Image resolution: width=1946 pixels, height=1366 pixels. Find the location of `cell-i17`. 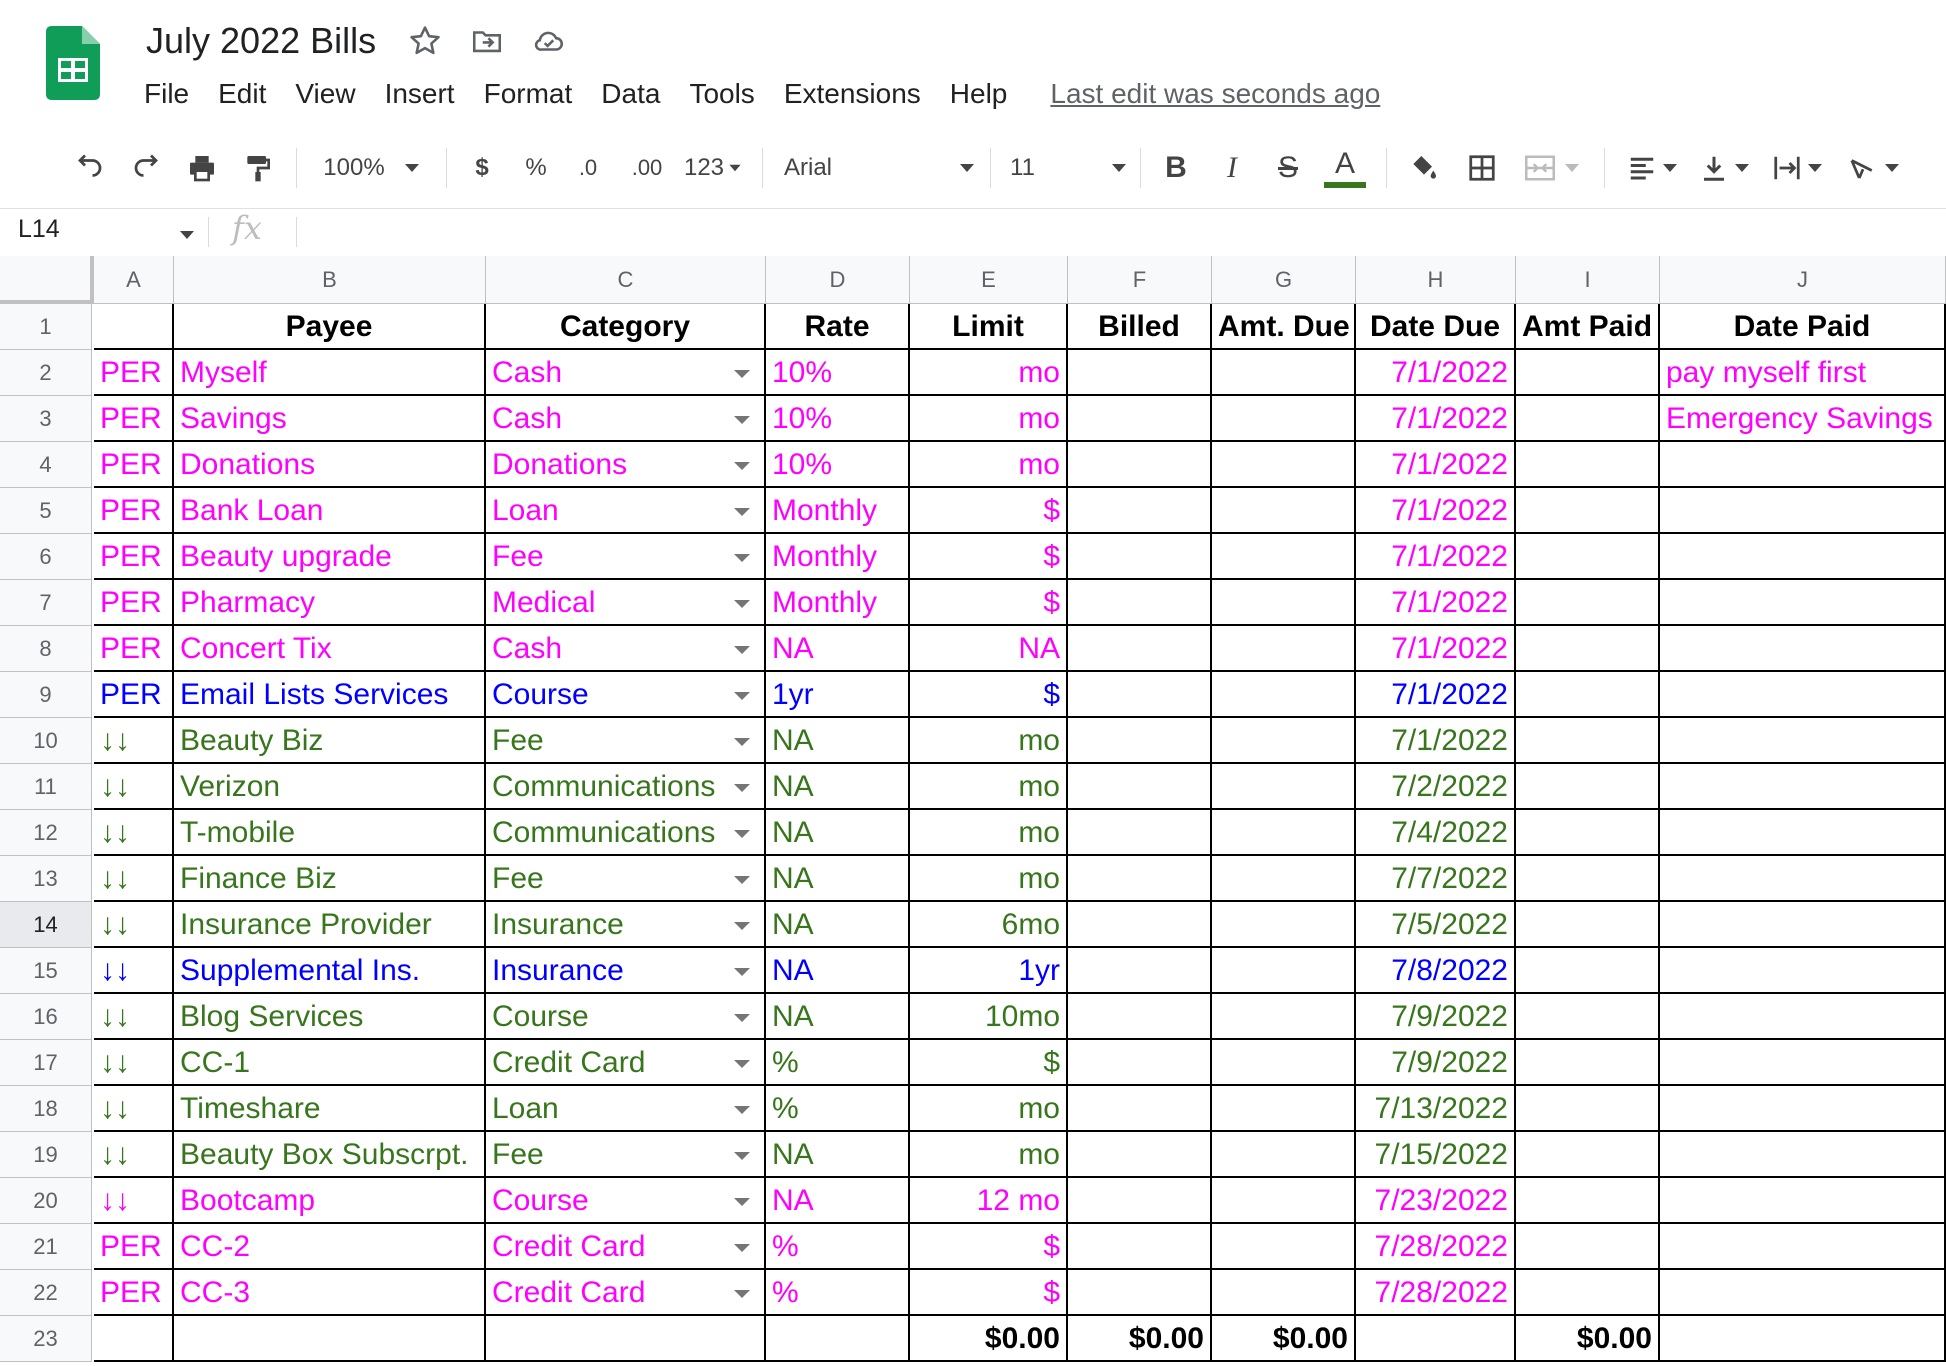

cell-i17 is located at coordinates (1588, 1063).